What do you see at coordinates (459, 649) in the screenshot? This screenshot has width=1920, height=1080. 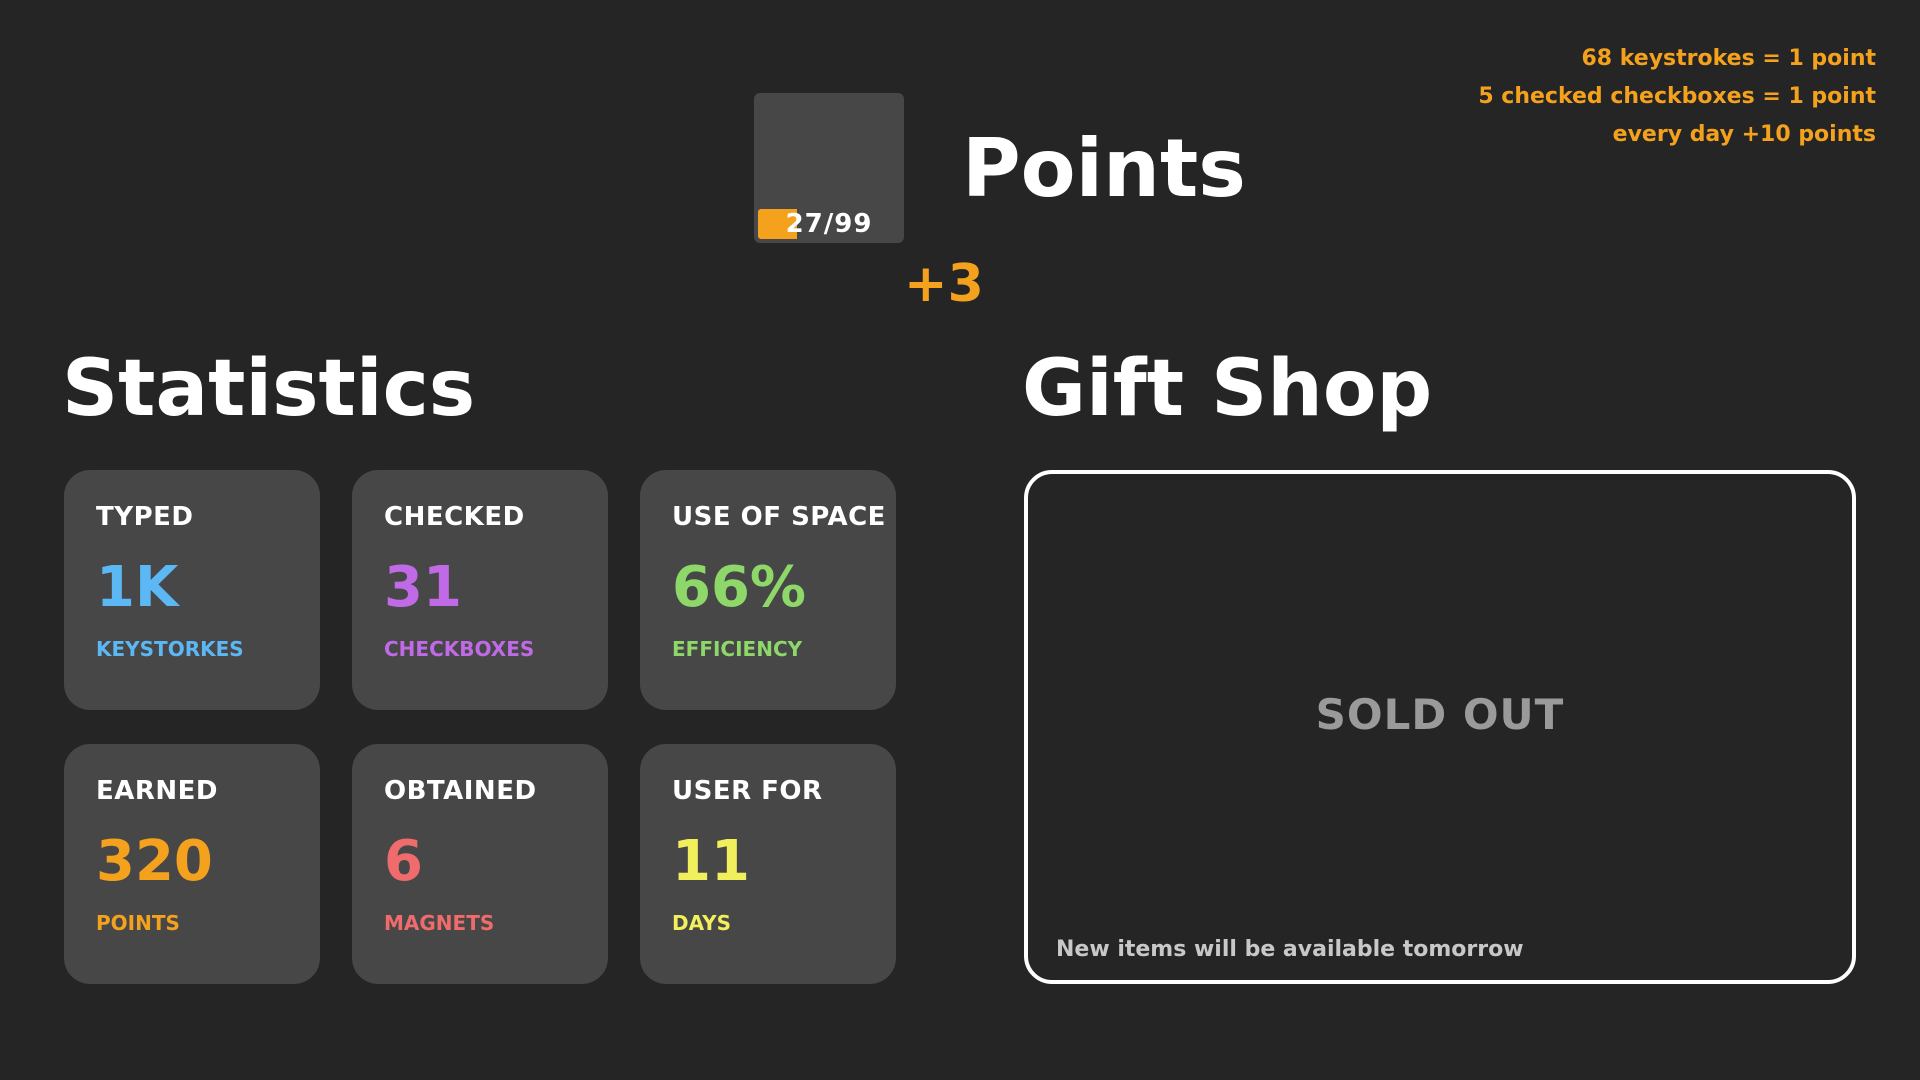 I see `stat-unit: CHECKBOXES` at bounding box center [459, 649].